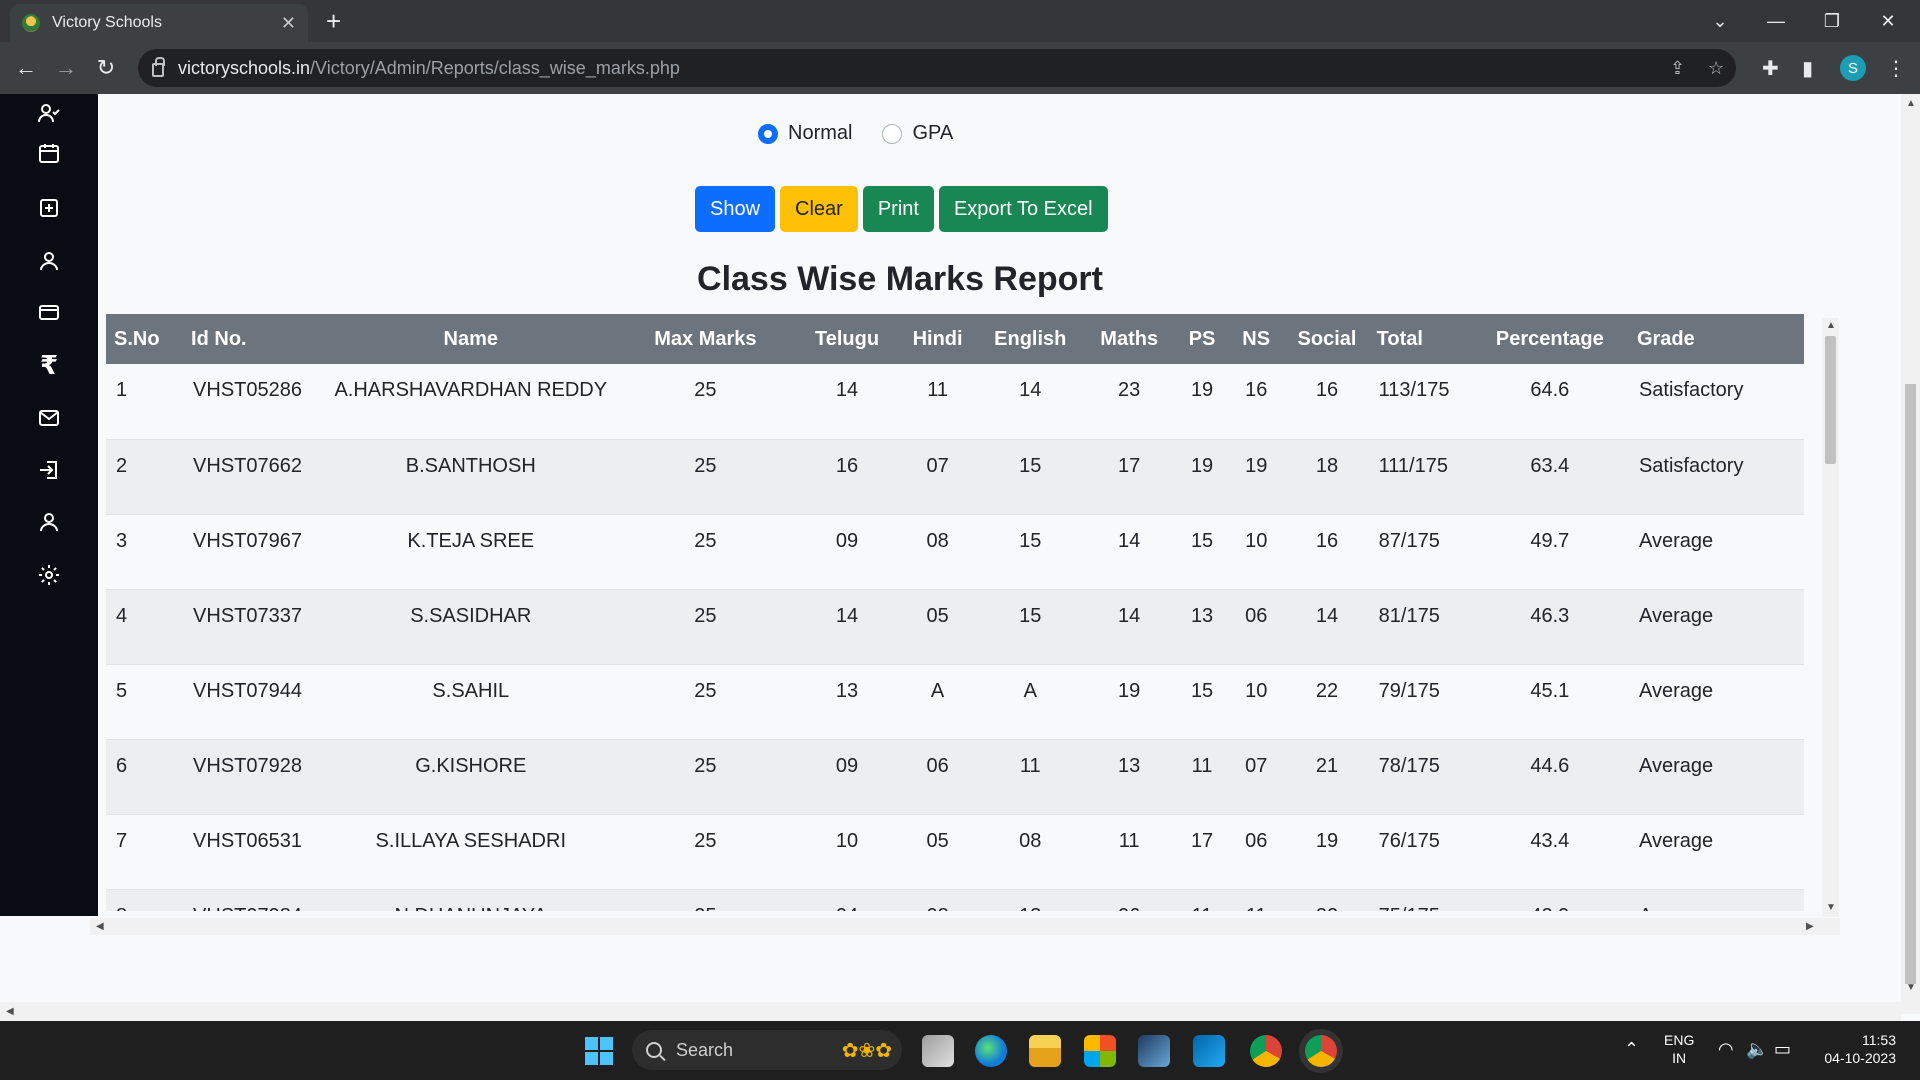 The image size is (1920, 1080). I want to click on tab-search-chevron-icon: ⌄, so click(1720, 21).